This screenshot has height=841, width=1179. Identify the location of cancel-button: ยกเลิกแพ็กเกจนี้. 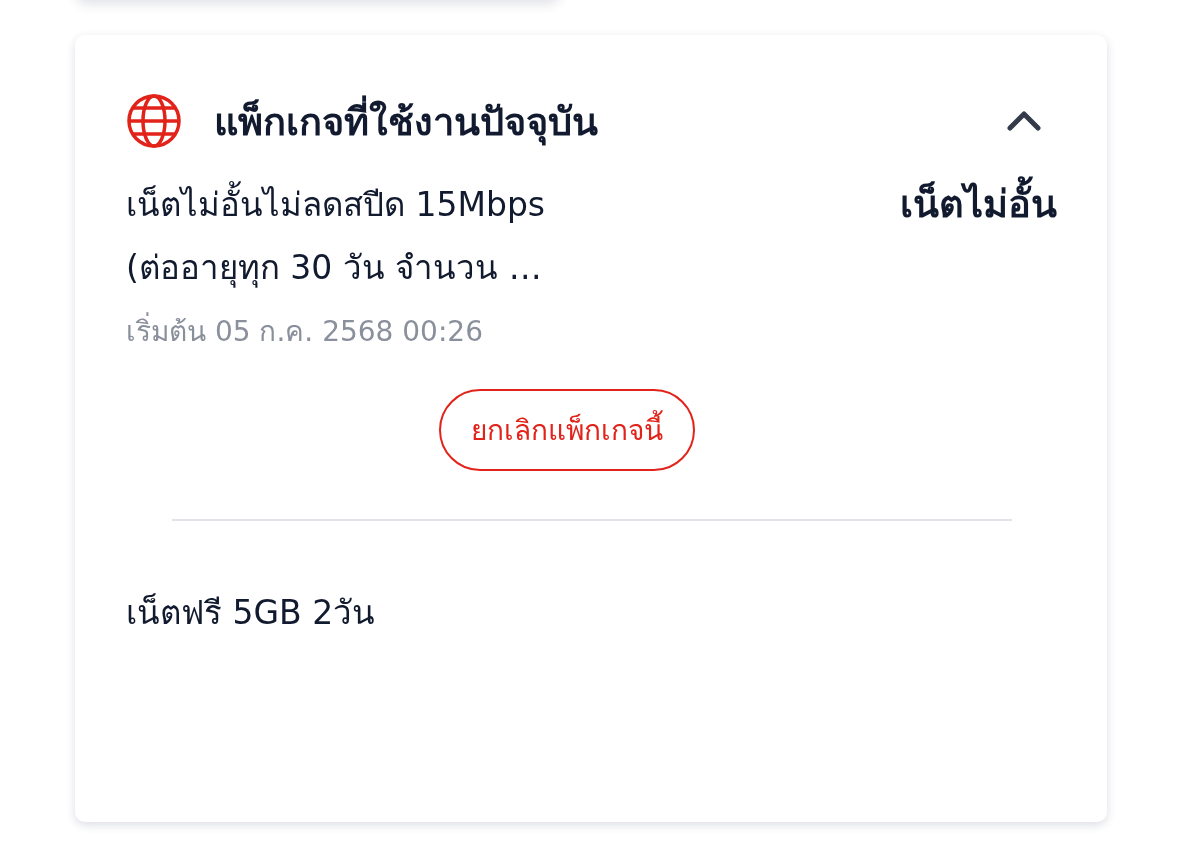
(566, 430).